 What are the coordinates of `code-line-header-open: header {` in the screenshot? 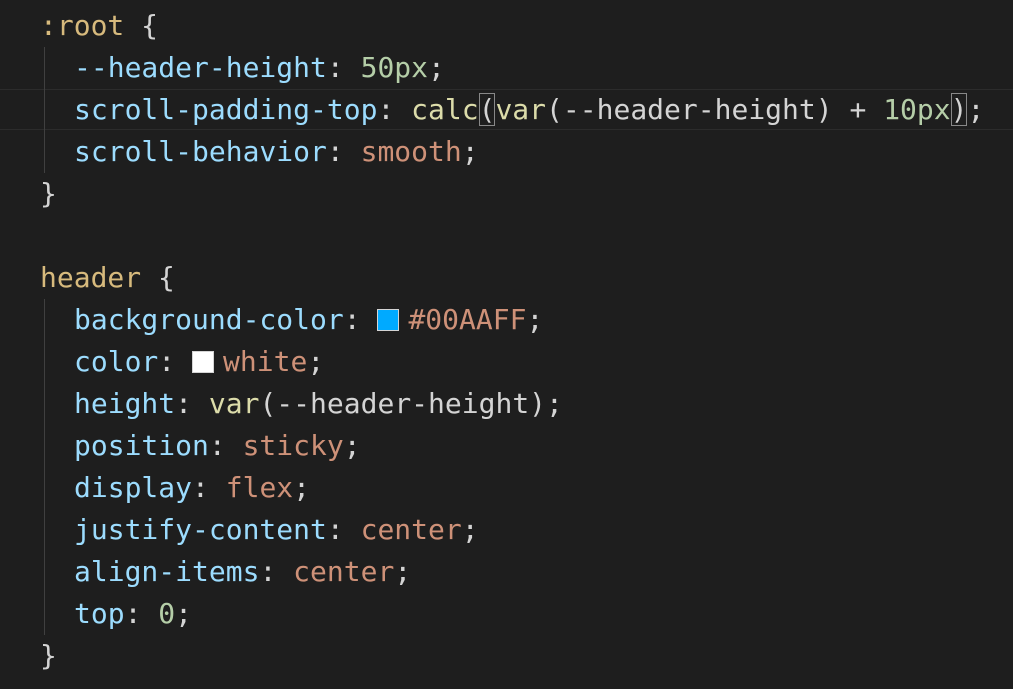 It's located at (107, 278).